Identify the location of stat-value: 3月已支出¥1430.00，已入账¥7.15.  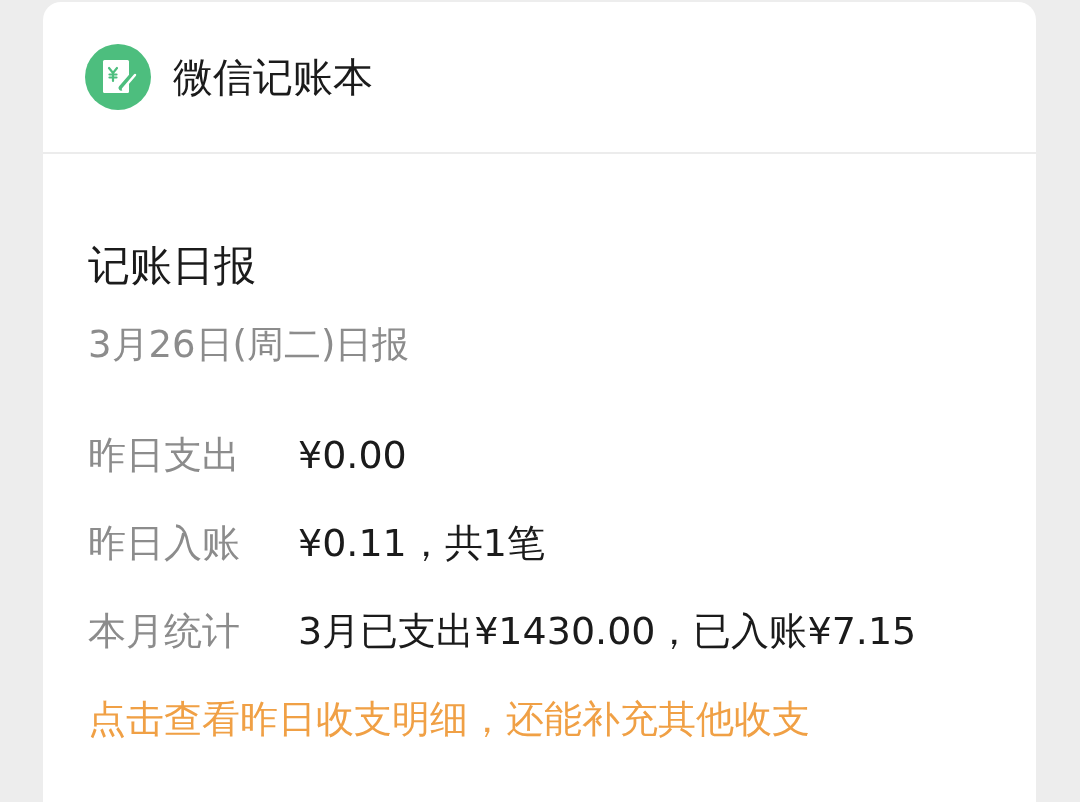
(608, 631).